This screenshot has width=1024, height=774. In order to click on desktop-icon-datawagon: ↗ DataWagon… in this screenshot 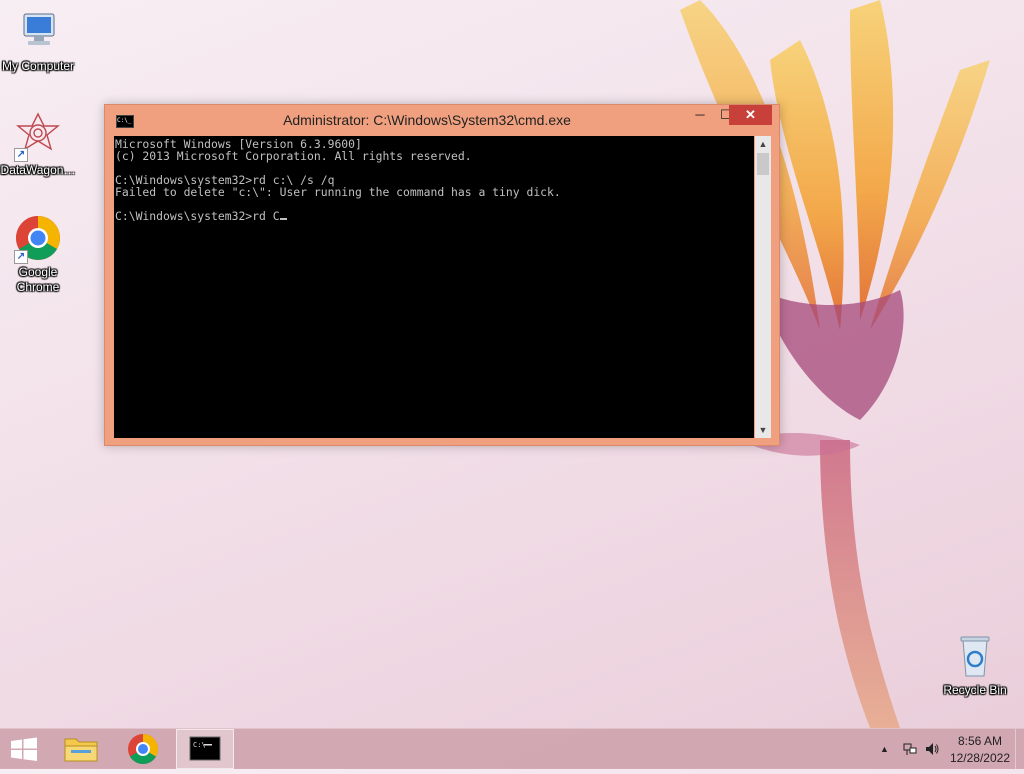, I will do `click(38, 145)`.